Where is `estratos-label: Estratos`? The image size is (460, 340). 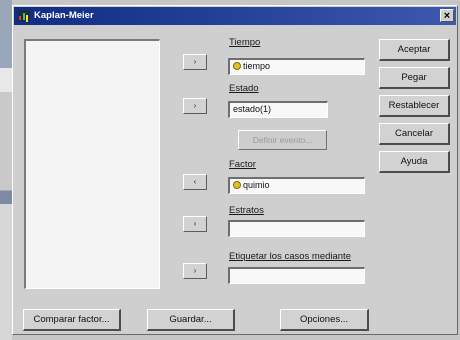 estratos-label: Estratos is located at coordinates (246, 210).